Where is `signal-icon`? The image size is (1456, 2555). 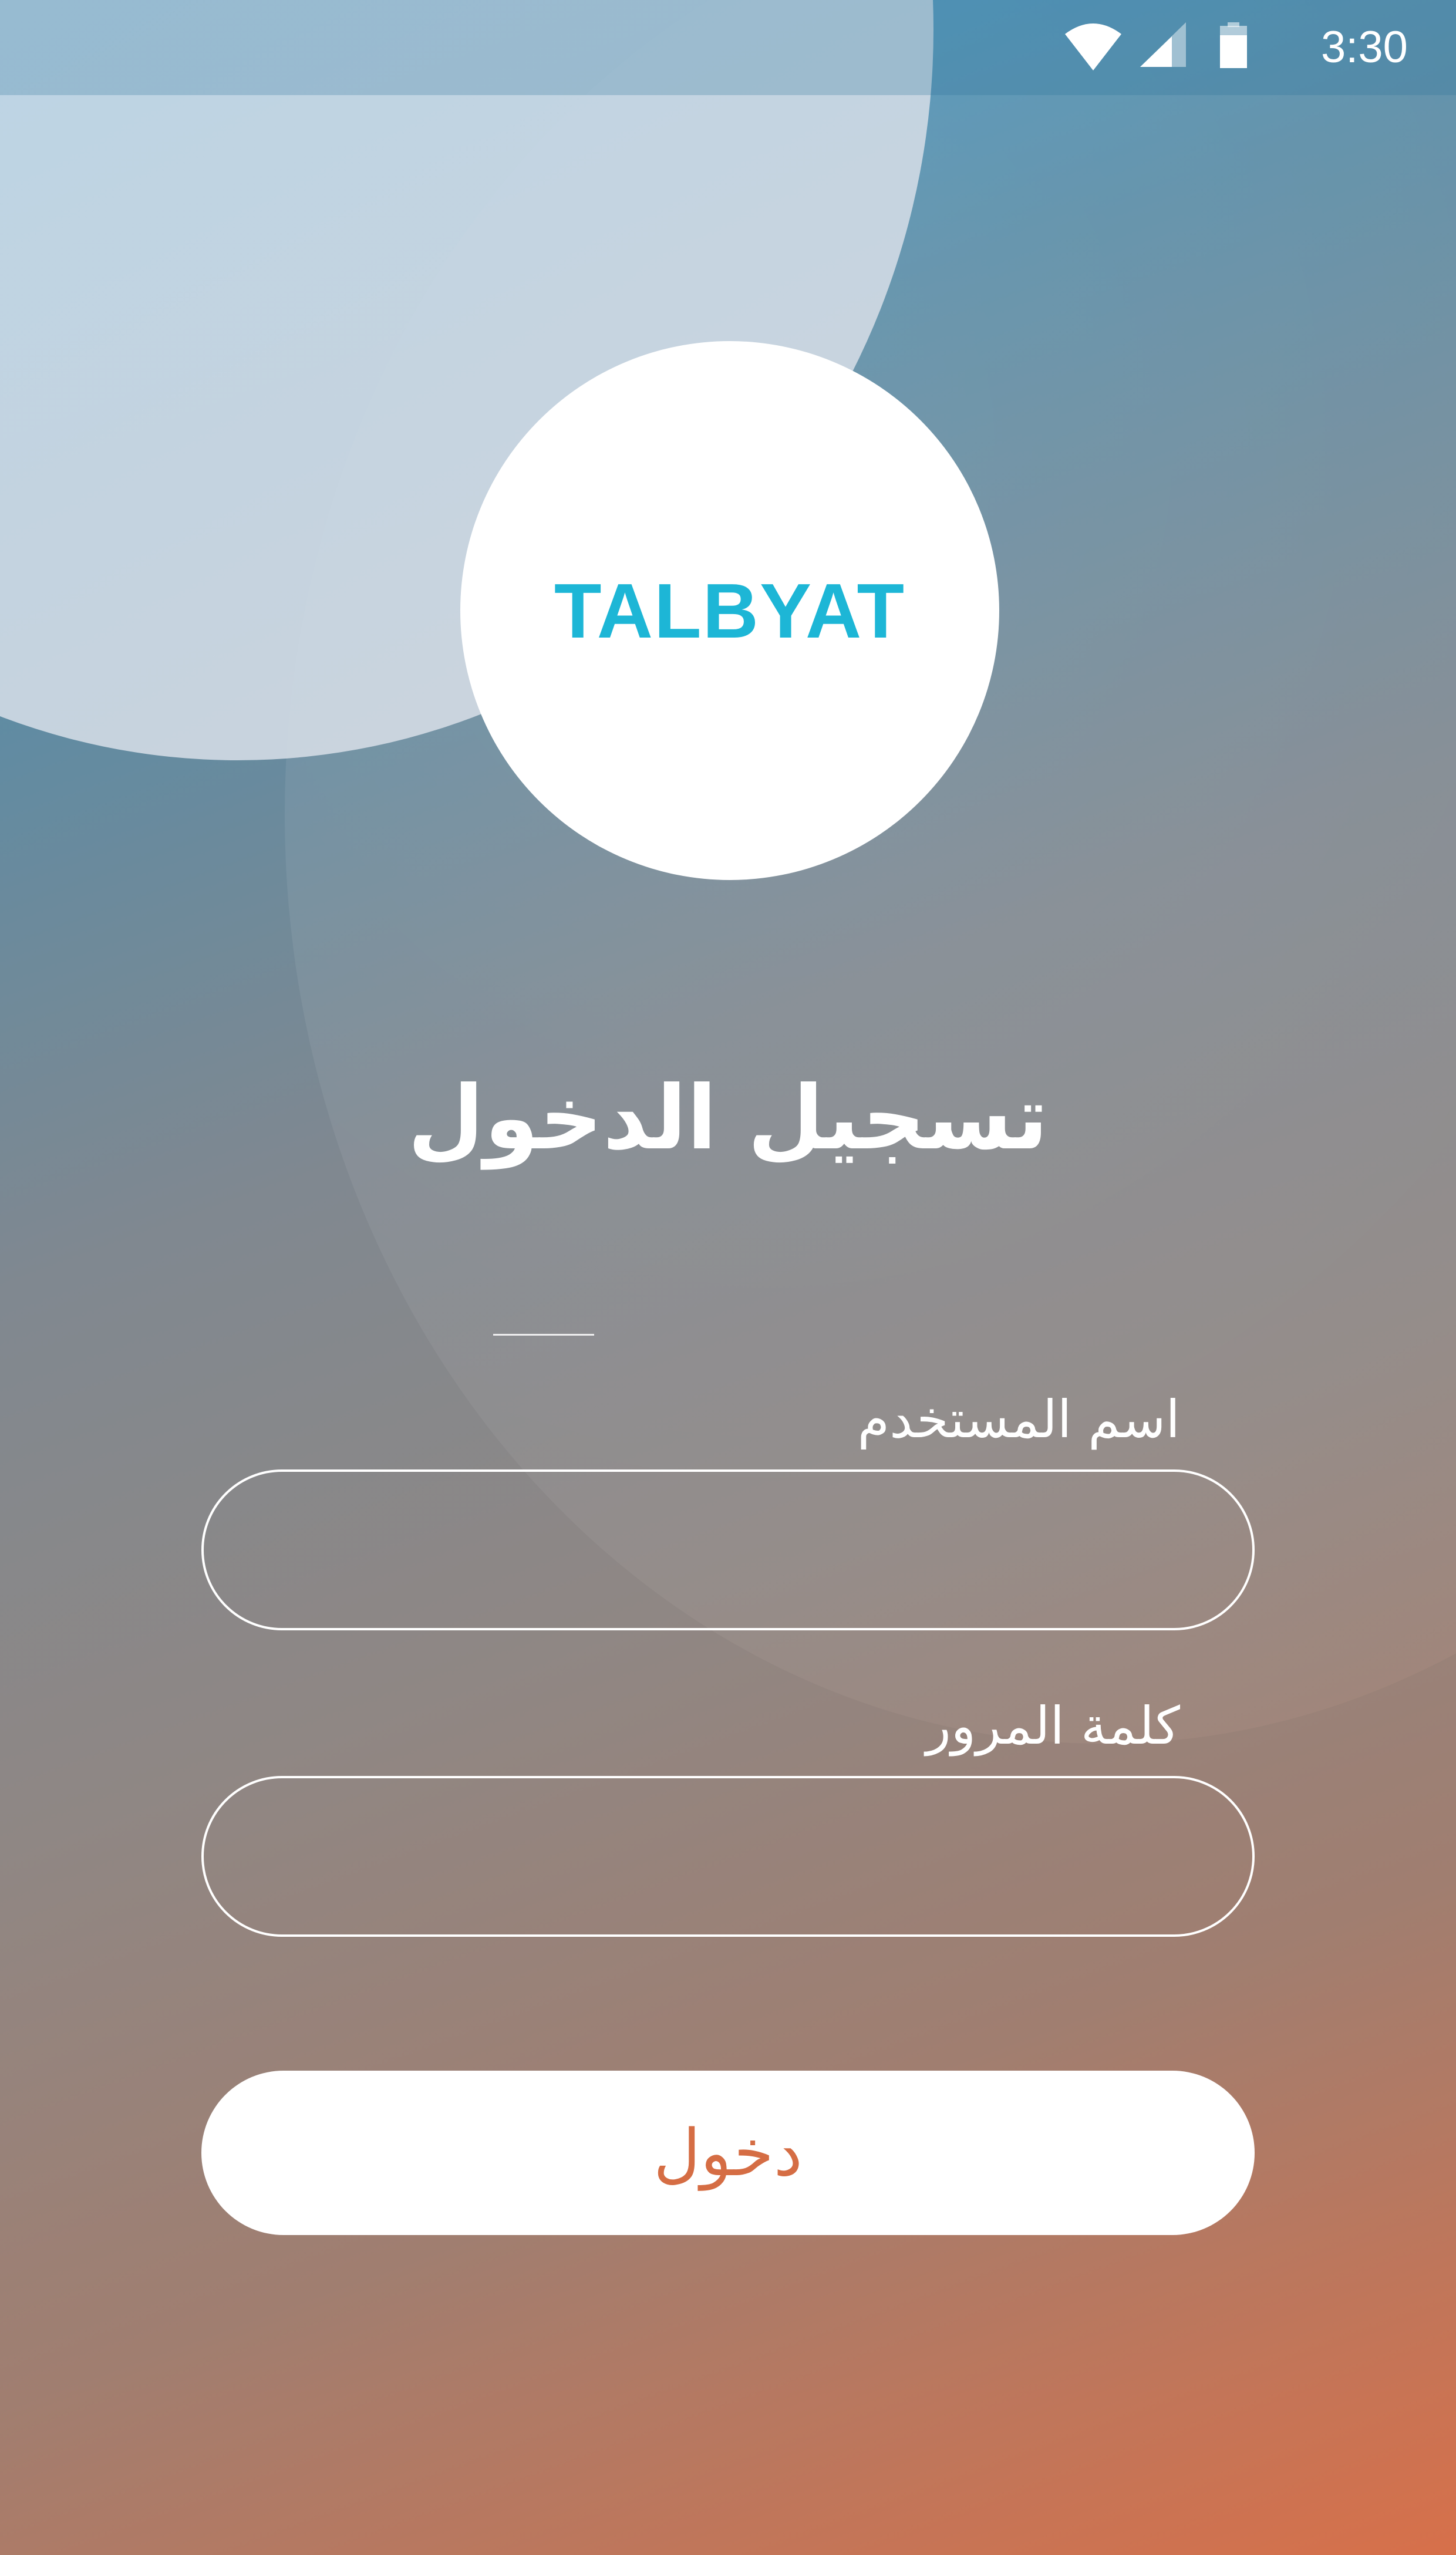
signal-icon is located at coordinates (1162, 45).